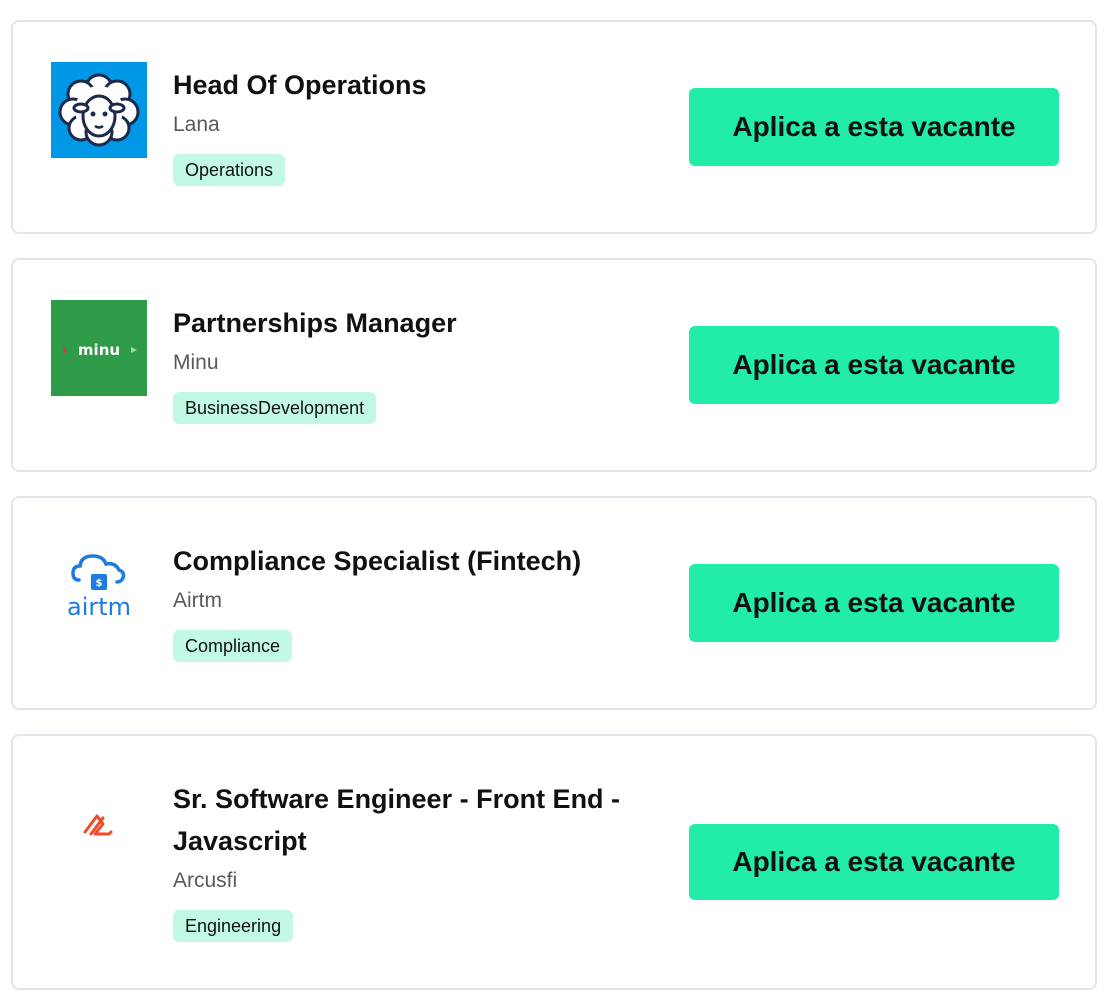 This screenshot has height=1002, width=1110. What do you see at coordinates (413, 323) in the screenshot?
I see `job-title: Partnerships Manager` at bounding box center [413, 323].